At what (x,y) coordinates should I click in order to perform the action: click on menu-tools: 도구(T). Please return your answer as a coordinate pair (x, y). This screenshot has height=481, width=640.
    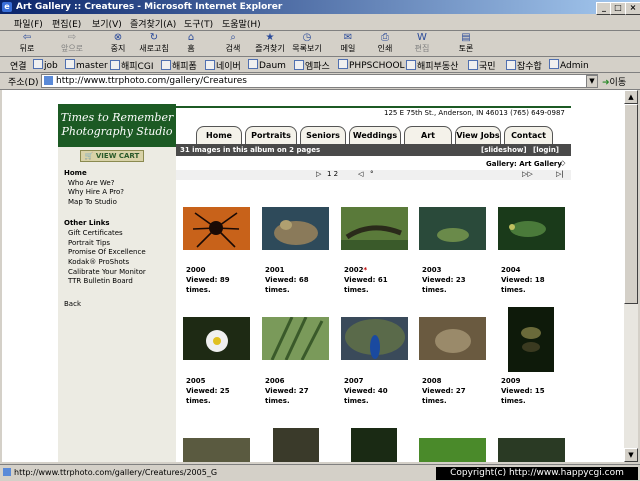
    Looking at the image, I should click on (198, 23).